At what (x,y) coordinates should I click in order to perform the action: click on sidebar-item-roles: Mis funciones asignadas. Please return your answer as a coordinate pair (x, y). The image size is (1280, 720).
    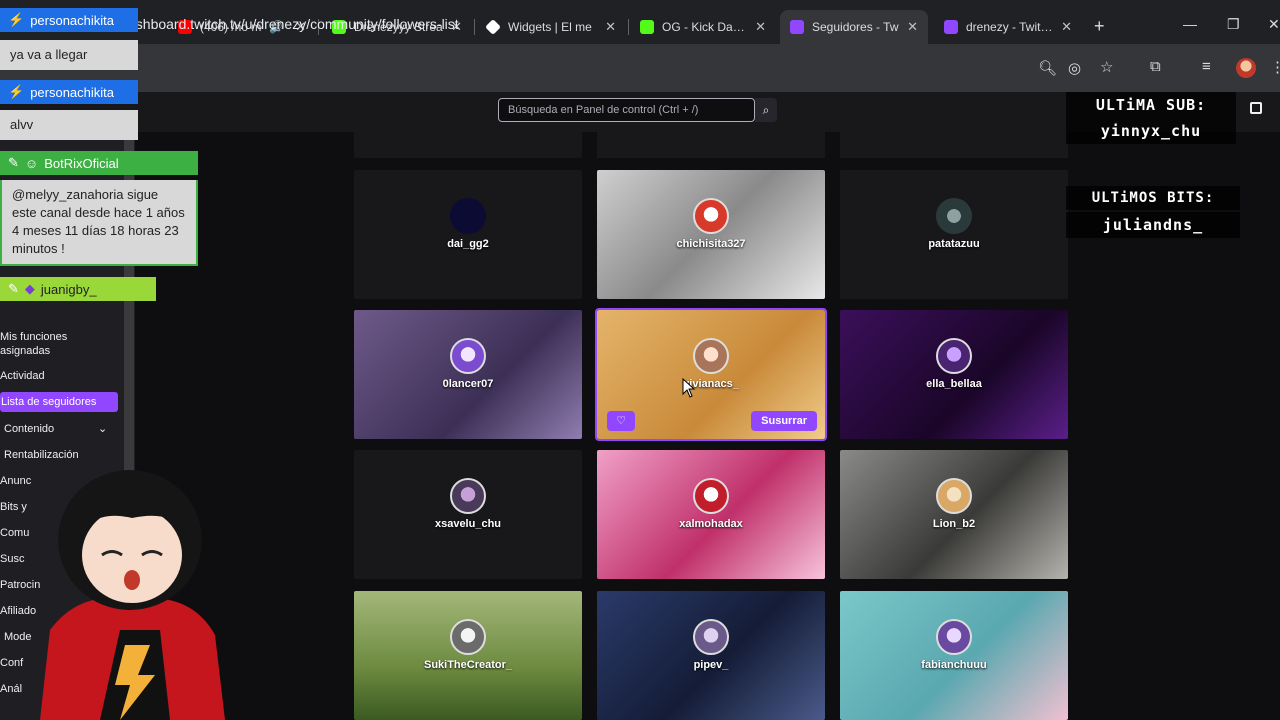
    Looking at the image, I should click on (55, 344).